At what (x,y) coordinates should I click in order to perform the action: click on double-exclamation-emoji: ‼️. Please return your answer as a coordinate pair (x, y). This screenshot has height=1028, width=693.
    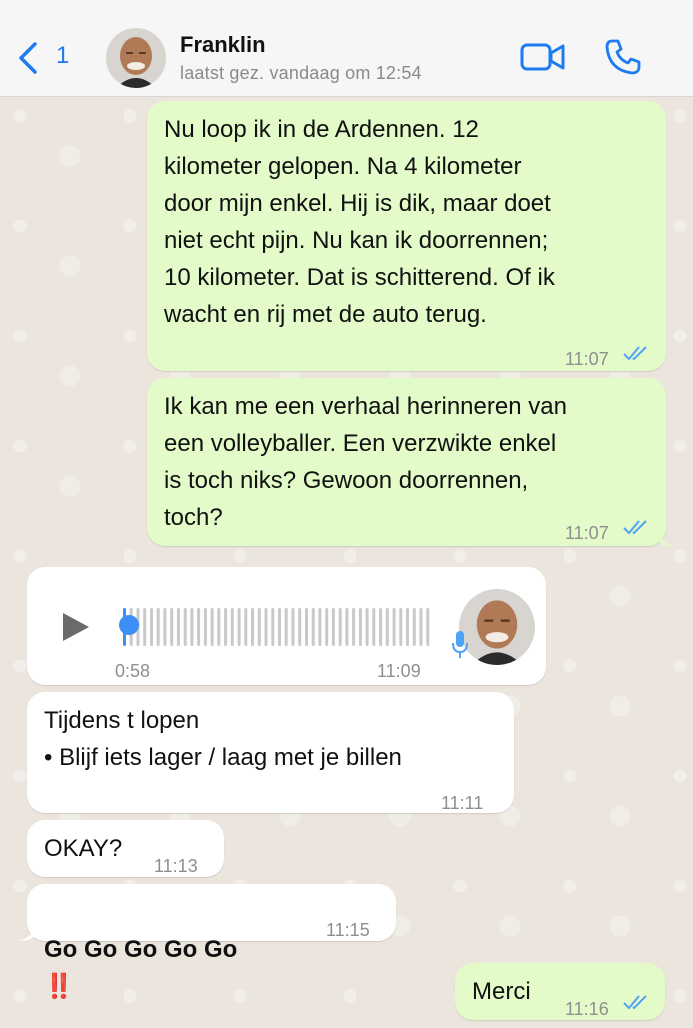
    Looking at the image, I should click on (59, 986).